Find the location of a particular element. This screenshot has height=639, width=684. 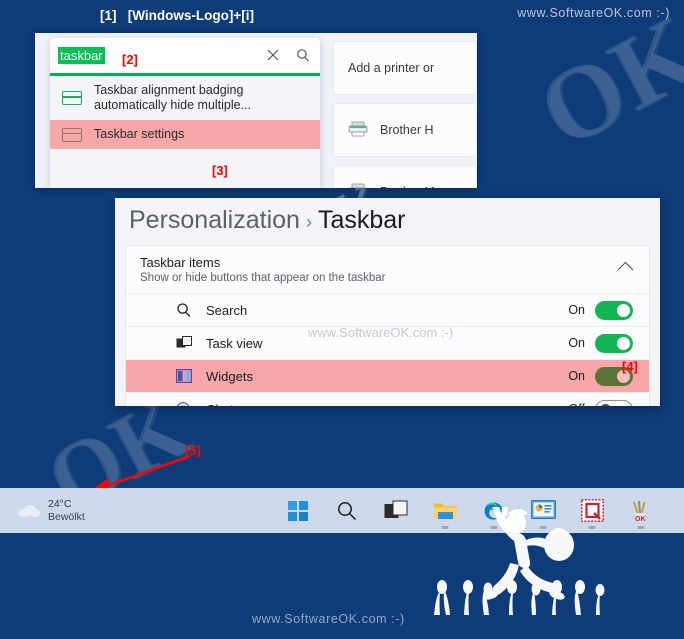

printer-name: Brother M is located at coordinates (407, 186).